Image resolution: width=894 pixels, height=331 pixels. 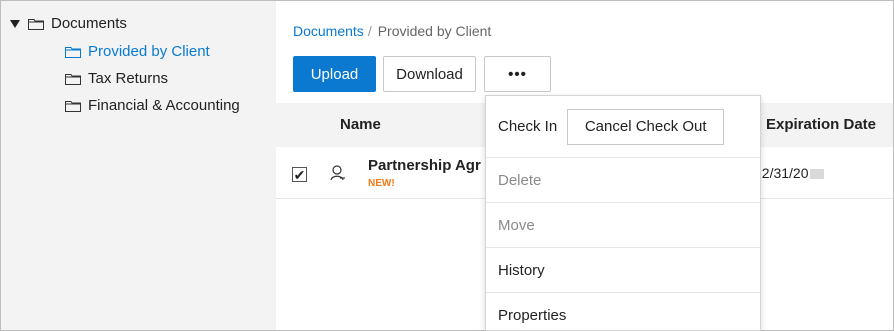 I want to click on tree-item-financial-accounting: Financial & Accounting, so click(x=152, y=105).